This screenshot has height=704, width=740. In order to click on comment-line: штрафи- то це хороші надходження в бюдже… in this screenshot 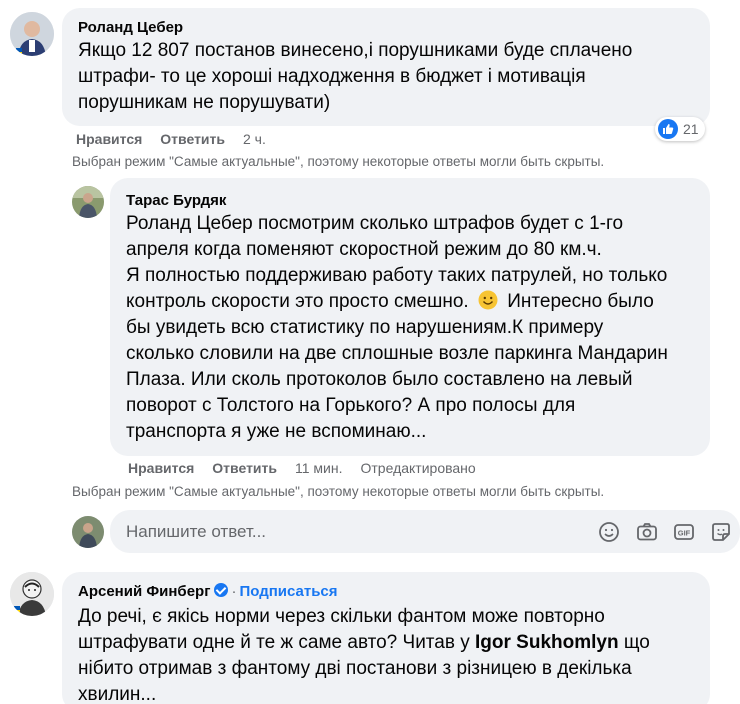, I will do `click(332, 76)`.